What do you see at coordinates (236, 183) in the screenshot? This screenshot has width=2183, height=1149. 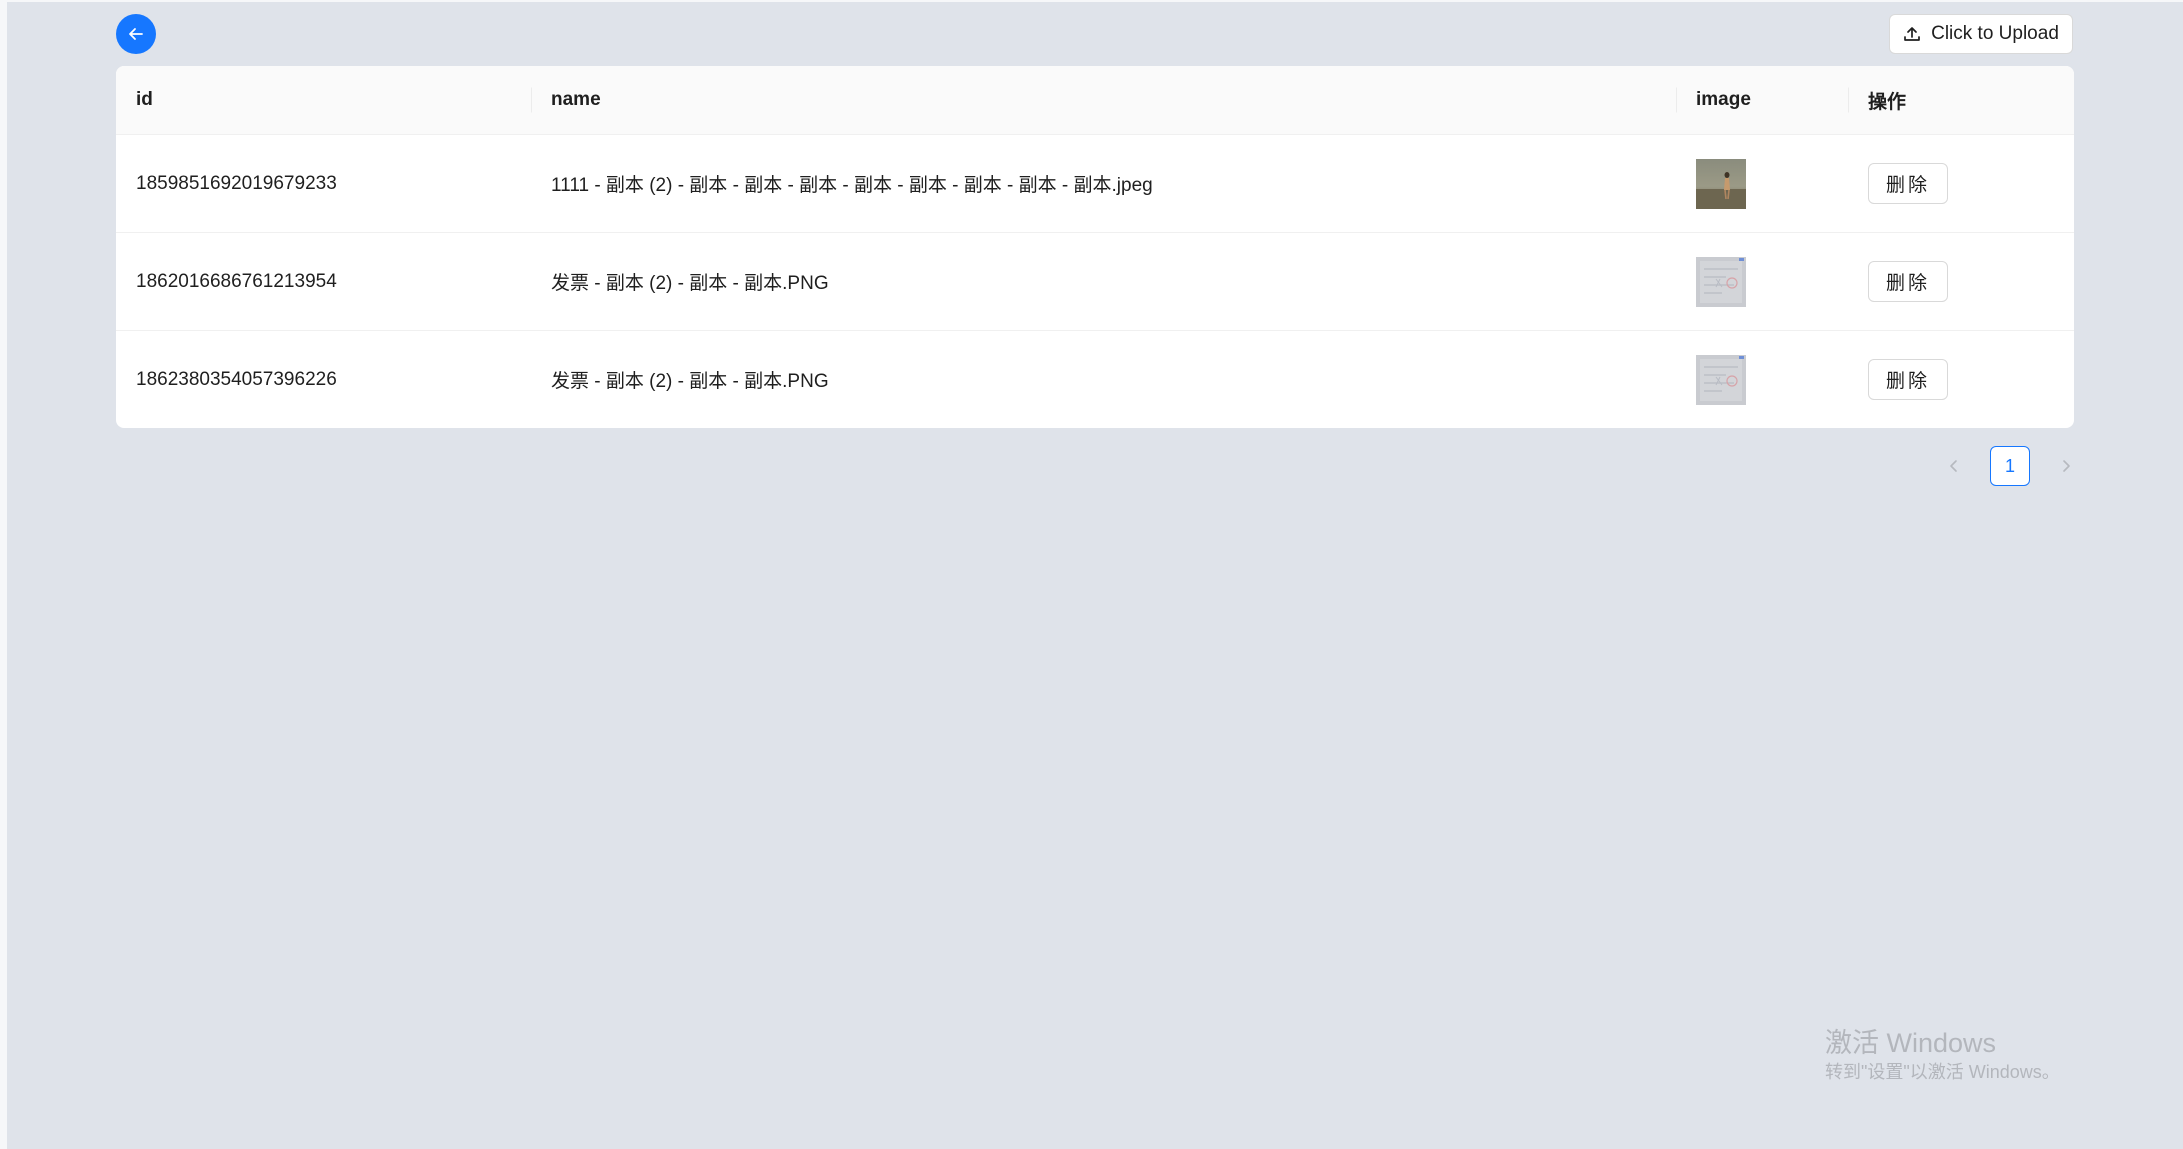 I see `row-id: 1859851692019679233` at bounding box center [236, 183].